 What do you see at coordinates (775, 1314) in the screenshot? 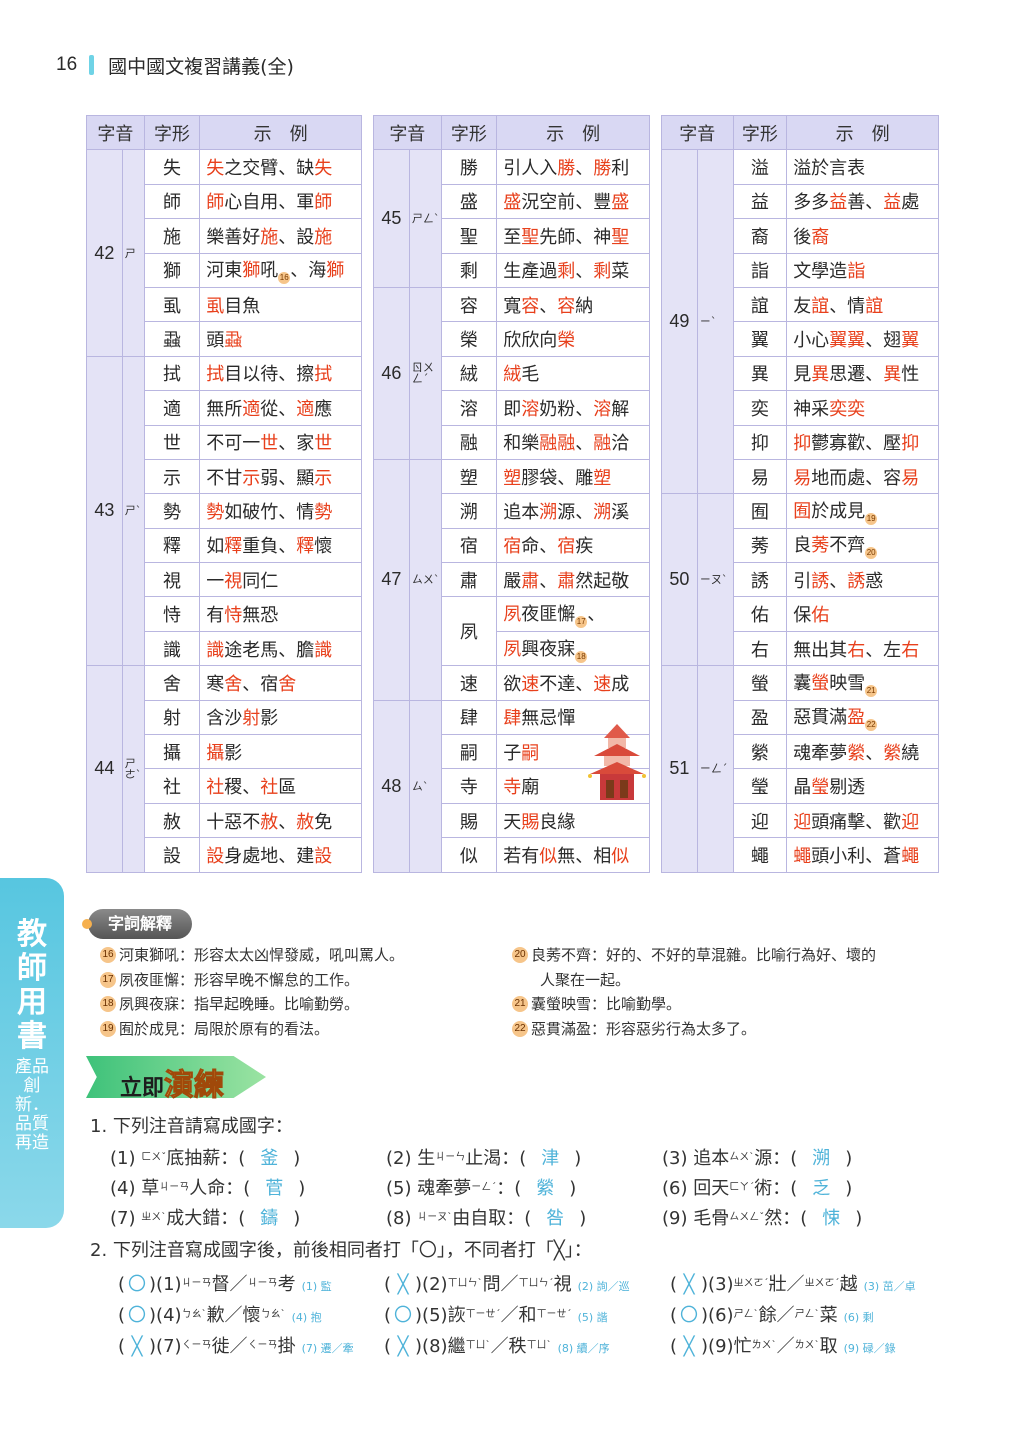
I see `q2-item: (〇)(6)ㄕㄥˋ餘／ㄕㄥˋ菜 (6) 剩` at bounding box center [775, 1314].